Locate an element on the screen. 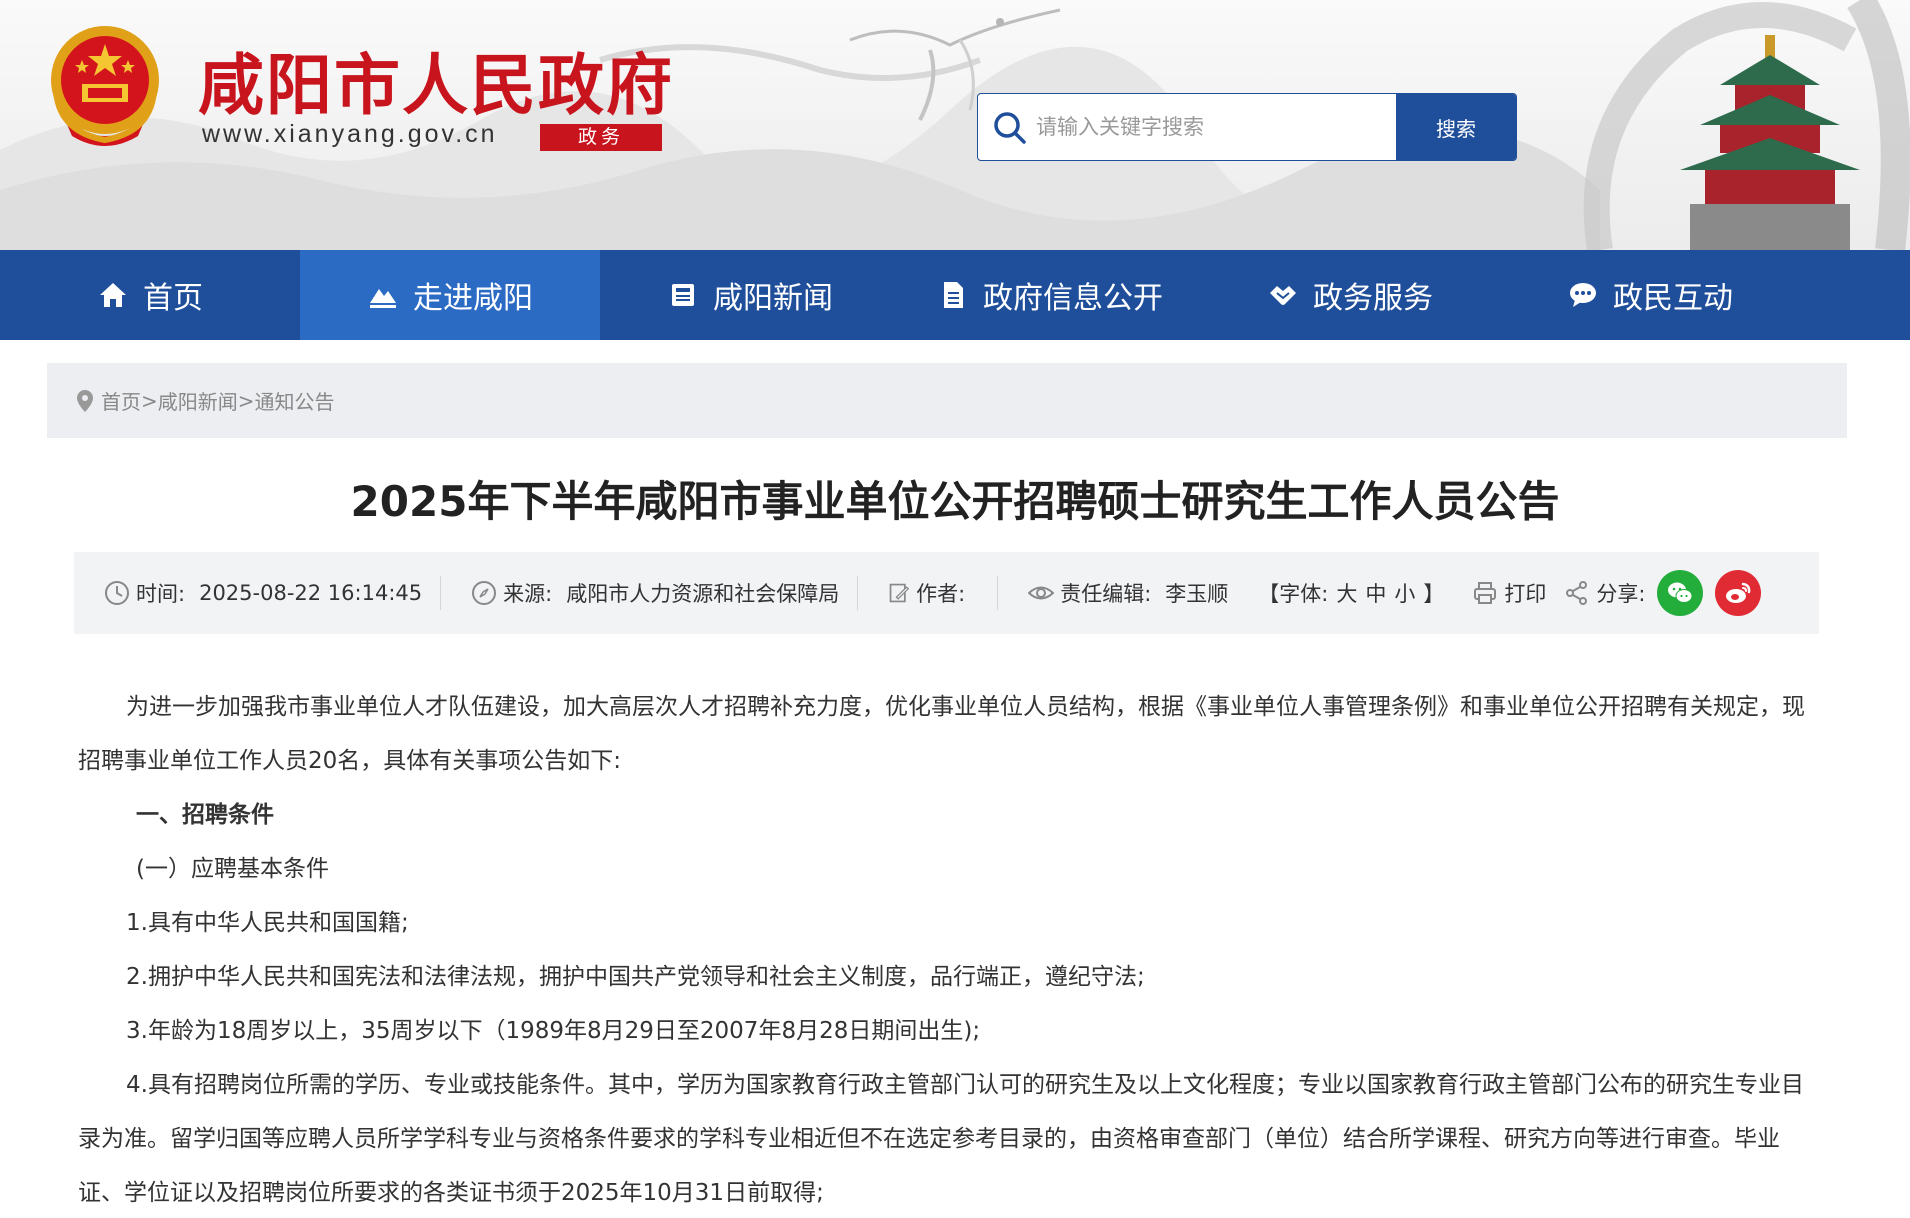 Image resolution: width=1910 pixels, height=1218 pixels. font-size-label-close: 】 is located at coordinates (1434, 594).